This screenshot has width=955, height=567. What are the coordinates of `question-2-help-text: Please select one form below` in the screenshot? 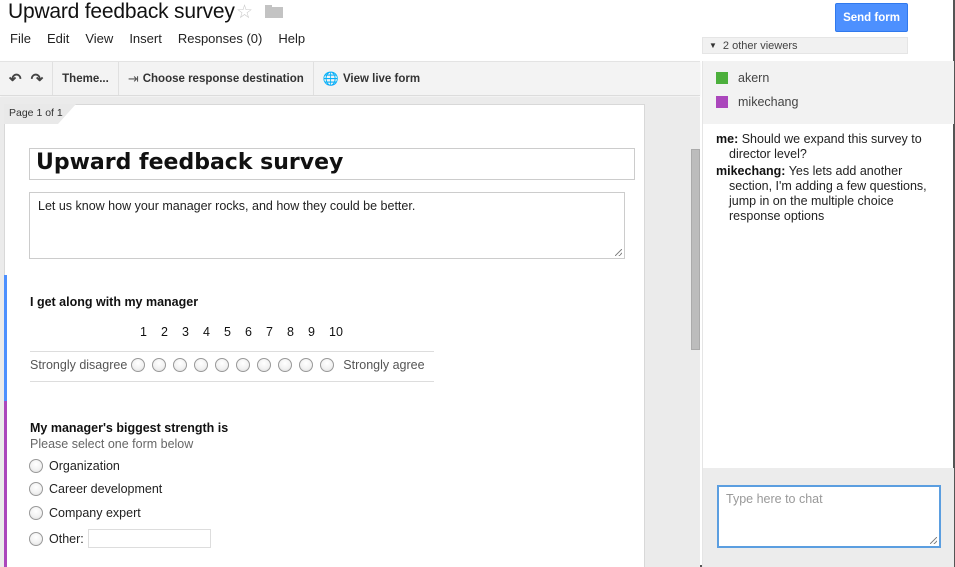 It's located at (112, 444).